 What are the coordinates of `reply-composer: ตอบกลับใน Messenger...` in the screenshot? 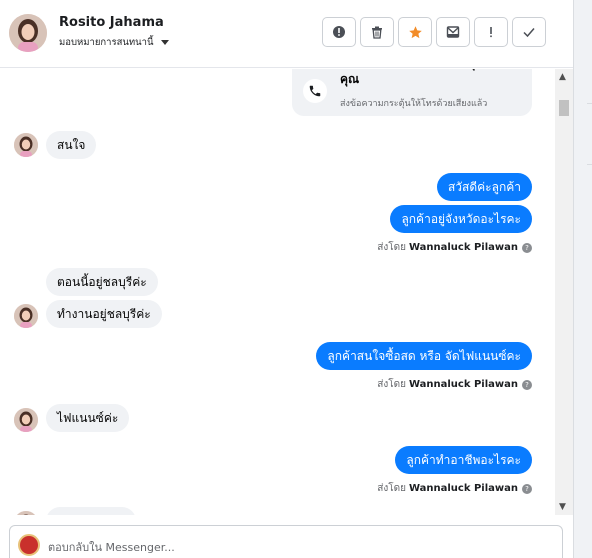 It's located at (286, 541).